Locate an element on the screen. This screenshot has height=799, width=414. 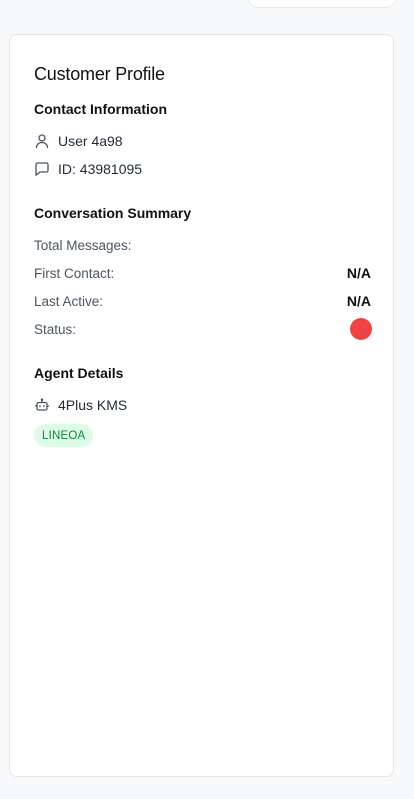
profile-title: Customer Profile is located at coordinates (99, 74).